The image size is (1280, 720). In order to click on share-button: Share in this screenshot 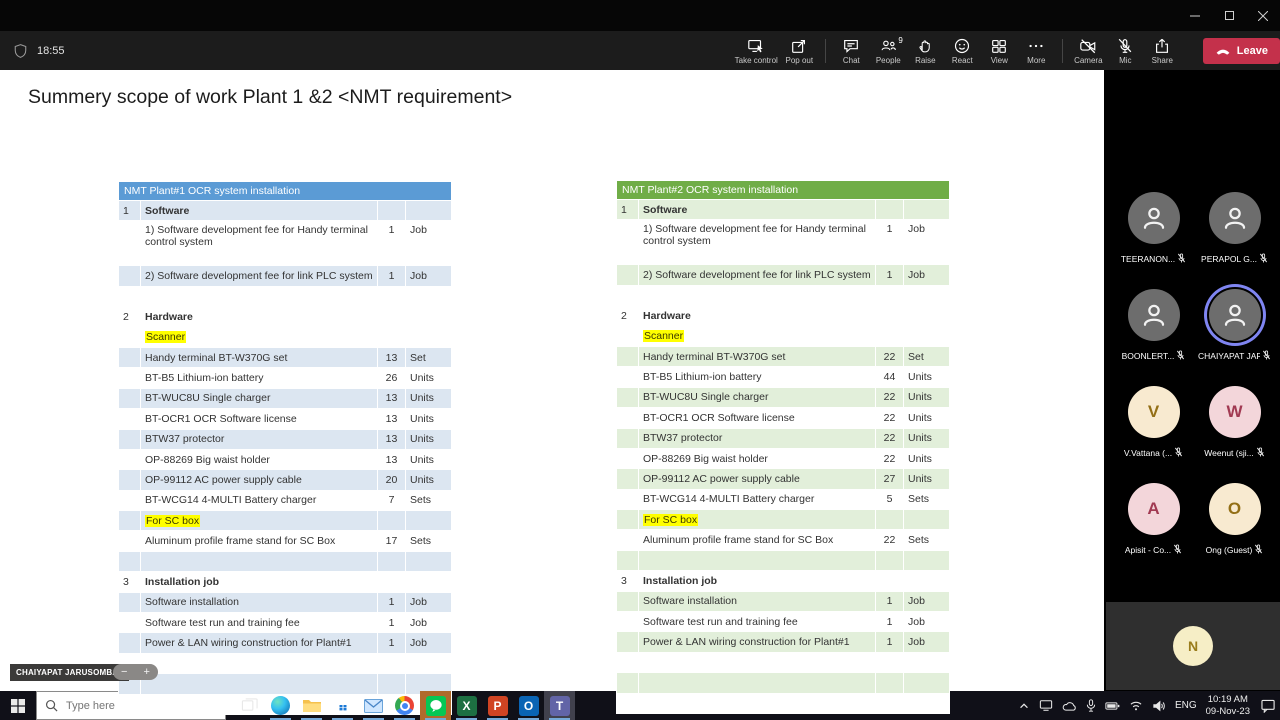, I will do `click(1162, 50)`.